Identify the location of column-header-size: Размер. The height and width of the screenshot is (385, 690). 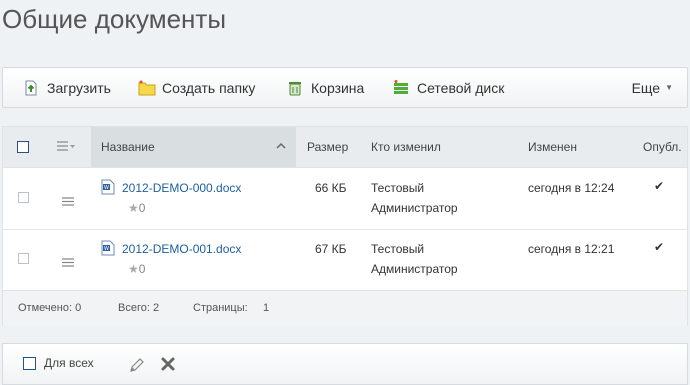
(327, 147).